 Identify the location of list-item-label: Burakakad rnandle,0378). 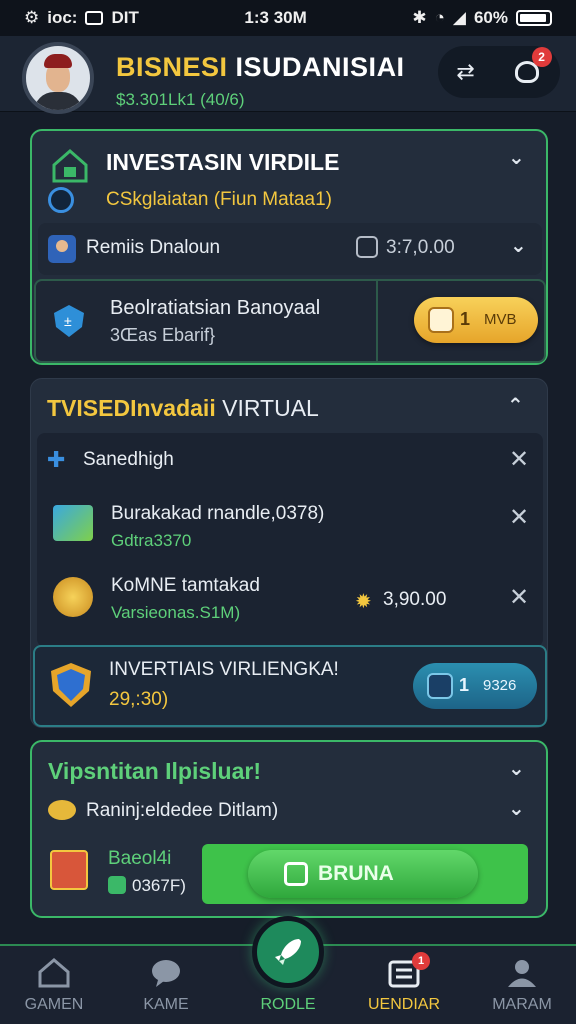
(218, 513).